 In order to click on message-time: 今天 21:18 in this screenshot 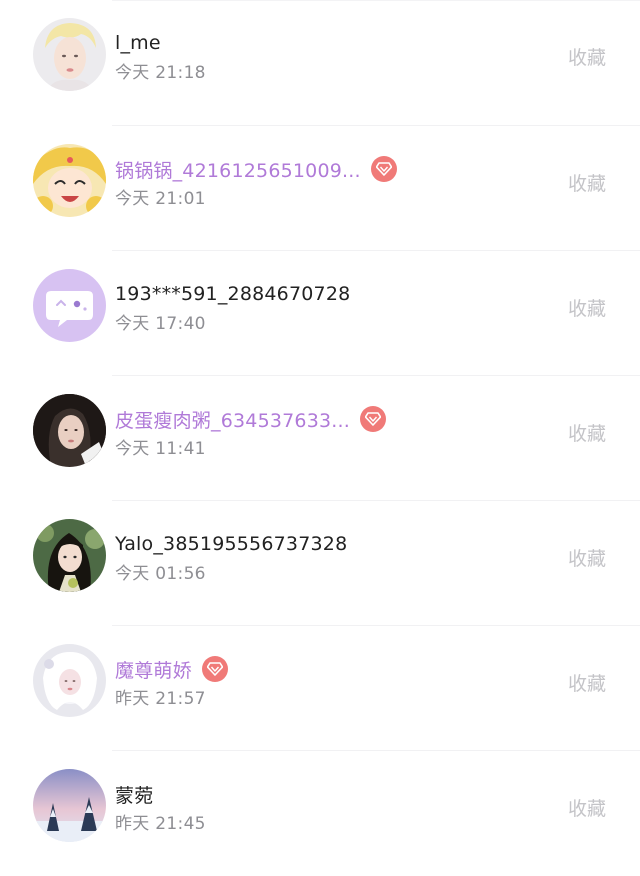, I will do `click(160, 73)`.